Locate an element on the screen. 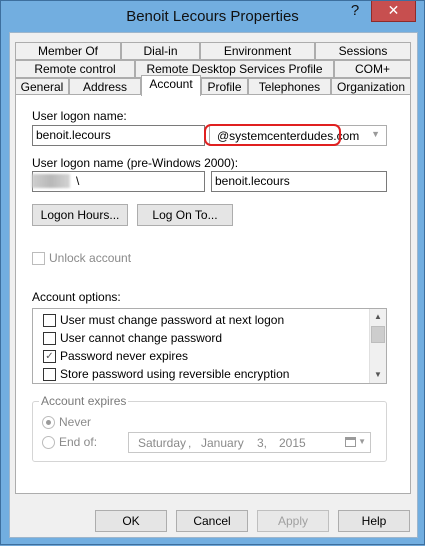 This screenshot has height=546, width=425. date-year: 2015 is located at coordinates (292, 443).